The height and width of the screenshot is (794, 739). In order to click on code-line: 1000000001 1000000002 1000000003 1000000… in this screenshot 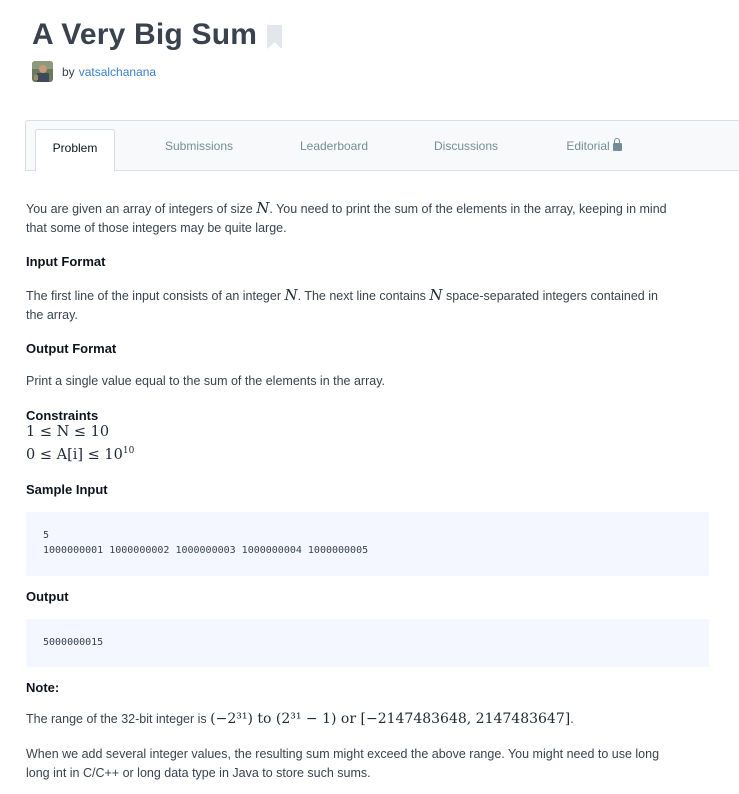, I will do `click(206, 550)`.